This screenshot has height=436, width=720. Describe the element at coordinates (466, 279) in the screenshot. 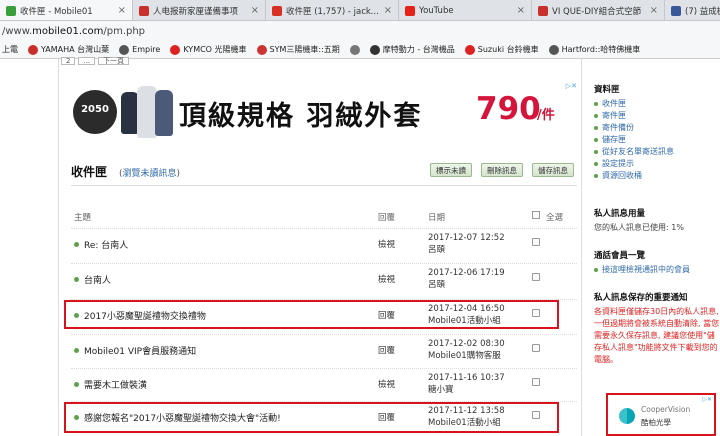

I see `message-meta: 2017-12-06 17:19 呂頤` at that location.